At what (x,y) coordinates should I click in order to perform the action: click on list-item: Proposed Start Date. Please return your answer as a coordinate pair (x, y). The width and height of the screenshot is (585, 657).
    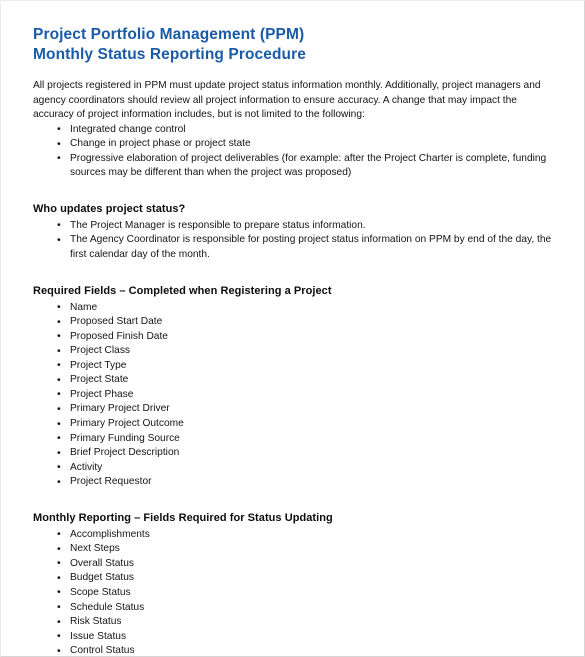
    Looking at the image, I should click on (294, 322).